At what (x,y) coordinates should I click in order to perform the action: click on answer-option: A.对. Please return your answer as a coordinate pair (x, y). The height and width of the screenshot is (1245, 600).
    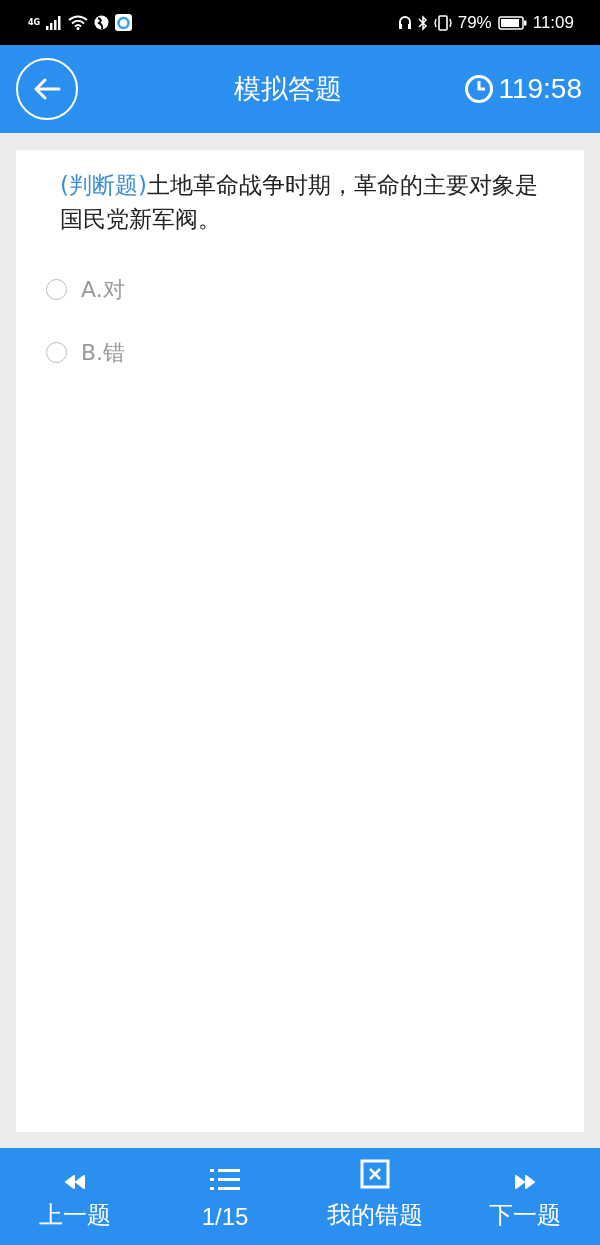
    Looking at the image, I should click on (85, 289).